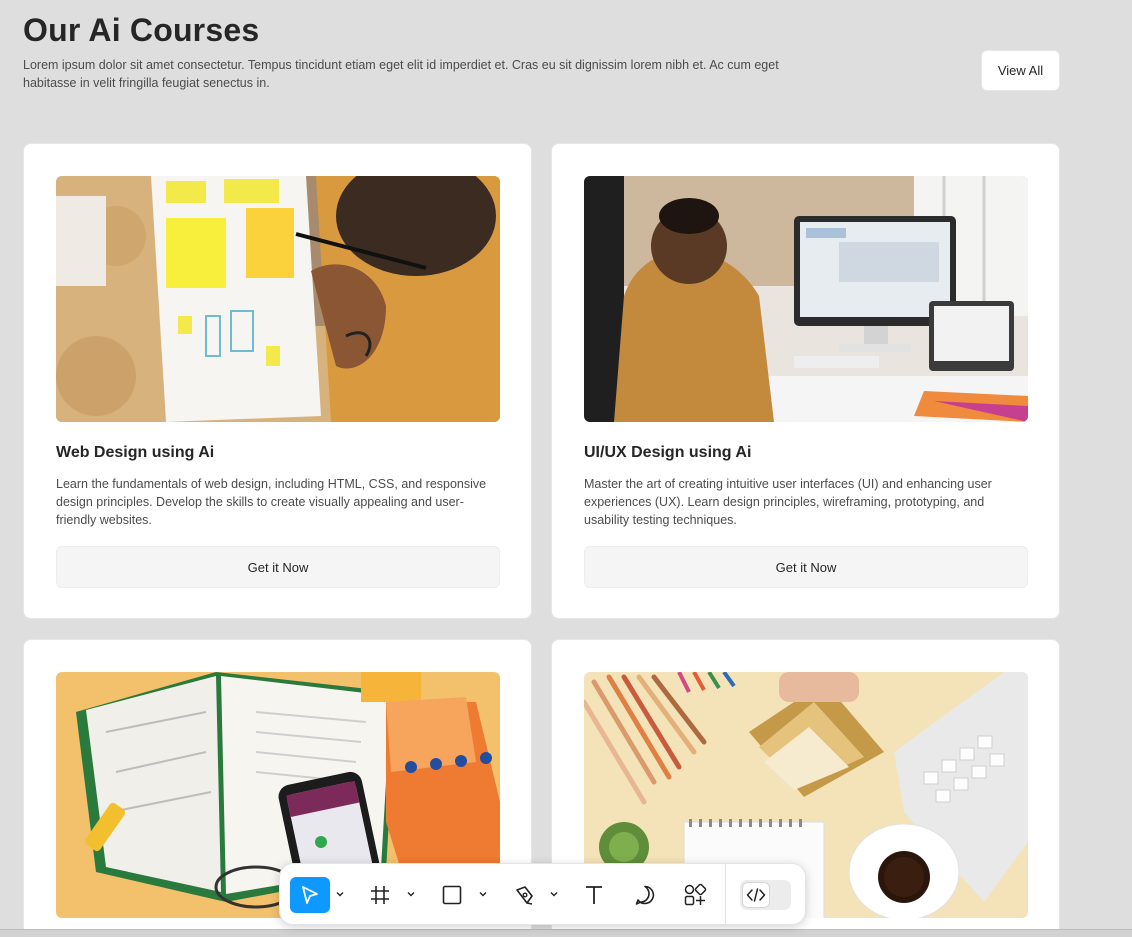  Describe the element at coordinates (725, 895) in the screenshot. I see `toolbar-divider` at that location.